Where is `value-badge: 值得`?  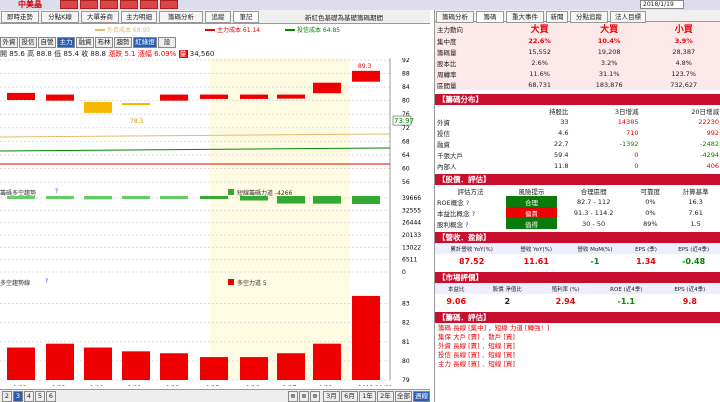 value-badge: 值得 is located at coordinates (531, 223).